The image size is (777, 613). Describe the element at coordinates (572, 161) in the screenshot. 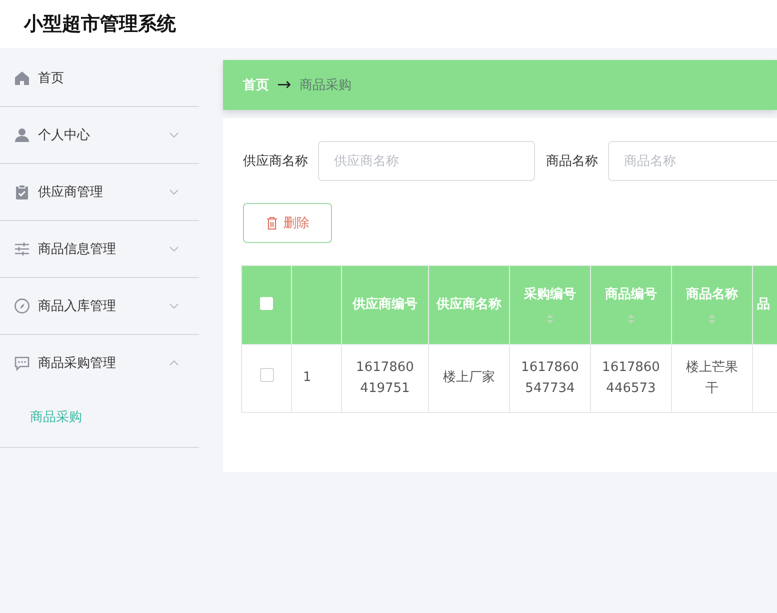

I see `filter-label: 商品名称` at that location.